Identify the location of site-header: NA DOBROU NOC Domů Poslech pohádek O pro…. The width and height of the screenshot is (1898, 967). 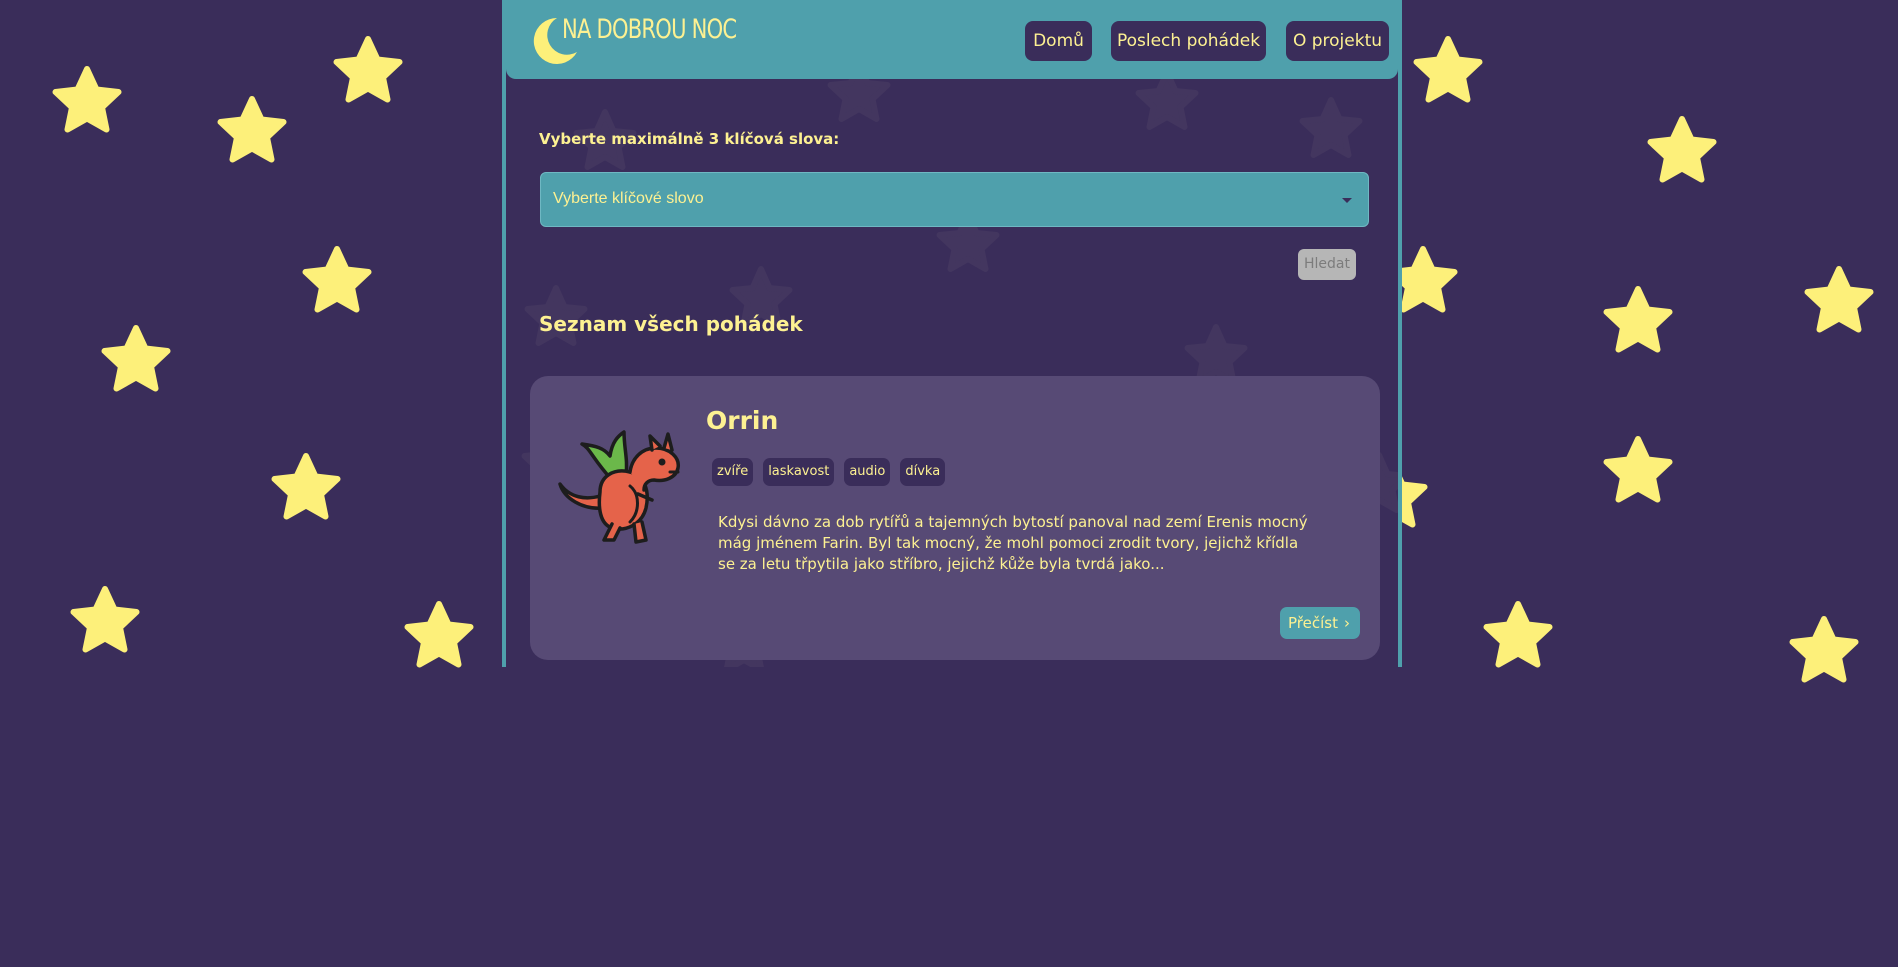
(952, 39).